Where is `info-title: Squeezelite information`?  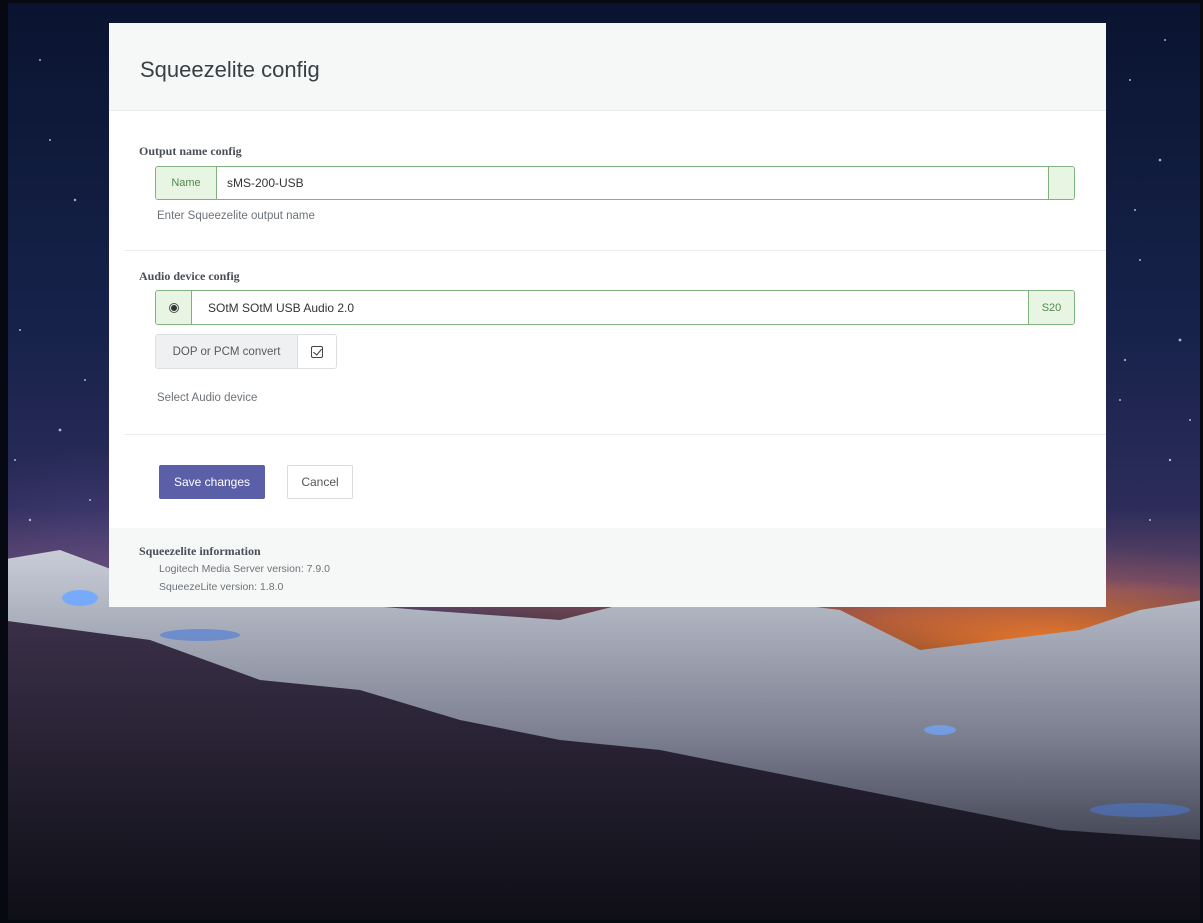
info-title: Squeezelite information is located at coordinates (200, 551).